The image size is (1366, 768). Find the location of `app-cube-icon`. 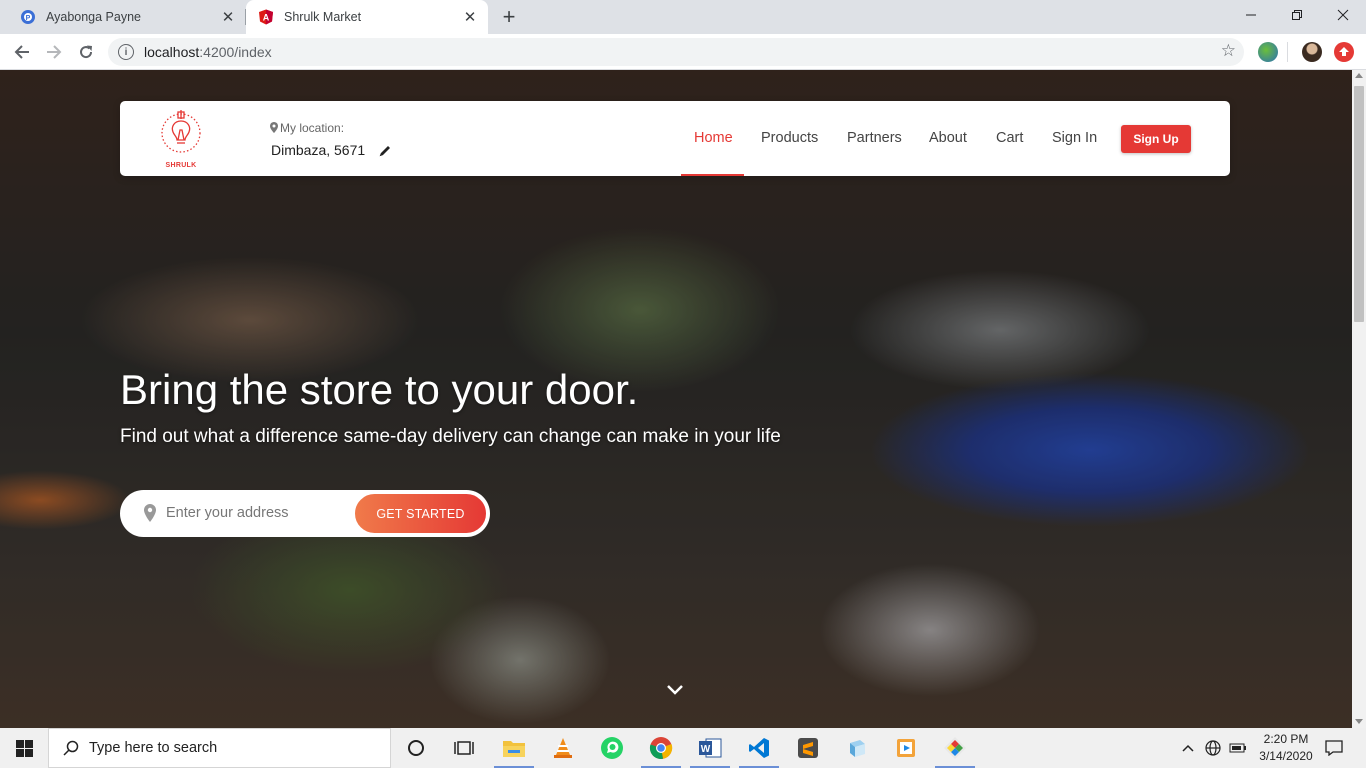

app-cube-icon is located at coordinates (857, 748).